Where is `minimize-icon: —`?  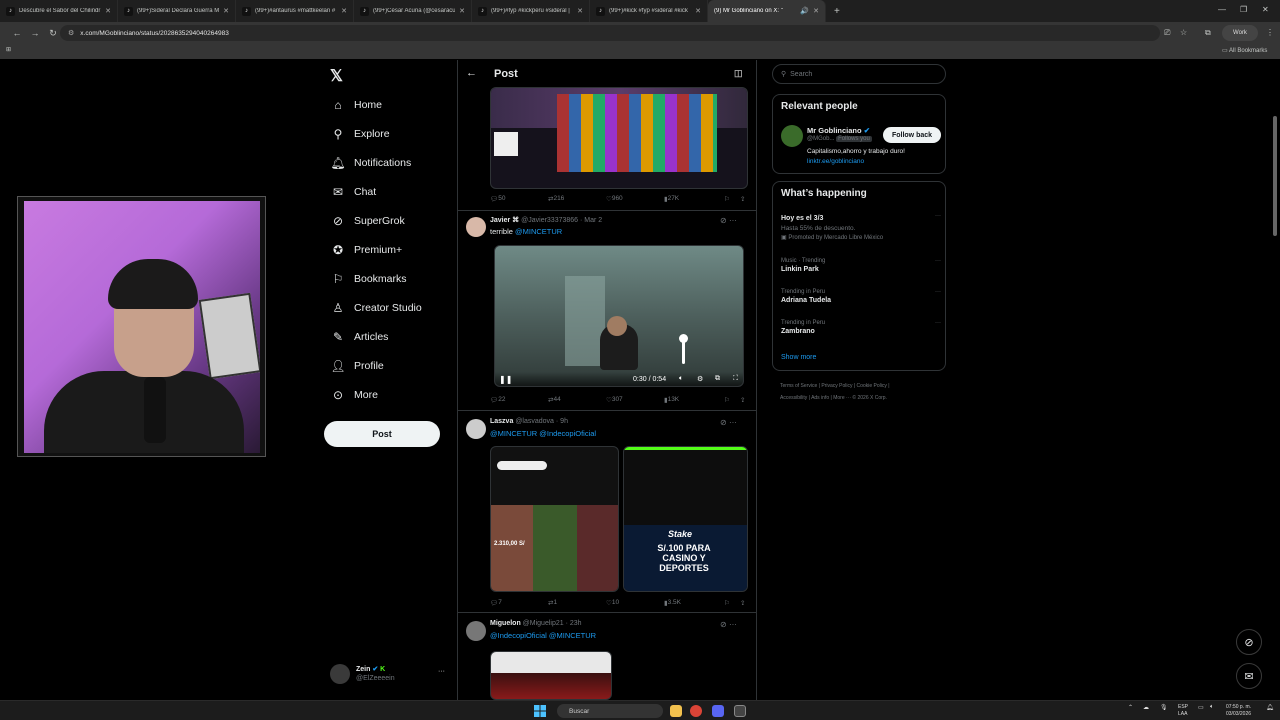 minimize-icon: — is located at coordinates (1222, 9).